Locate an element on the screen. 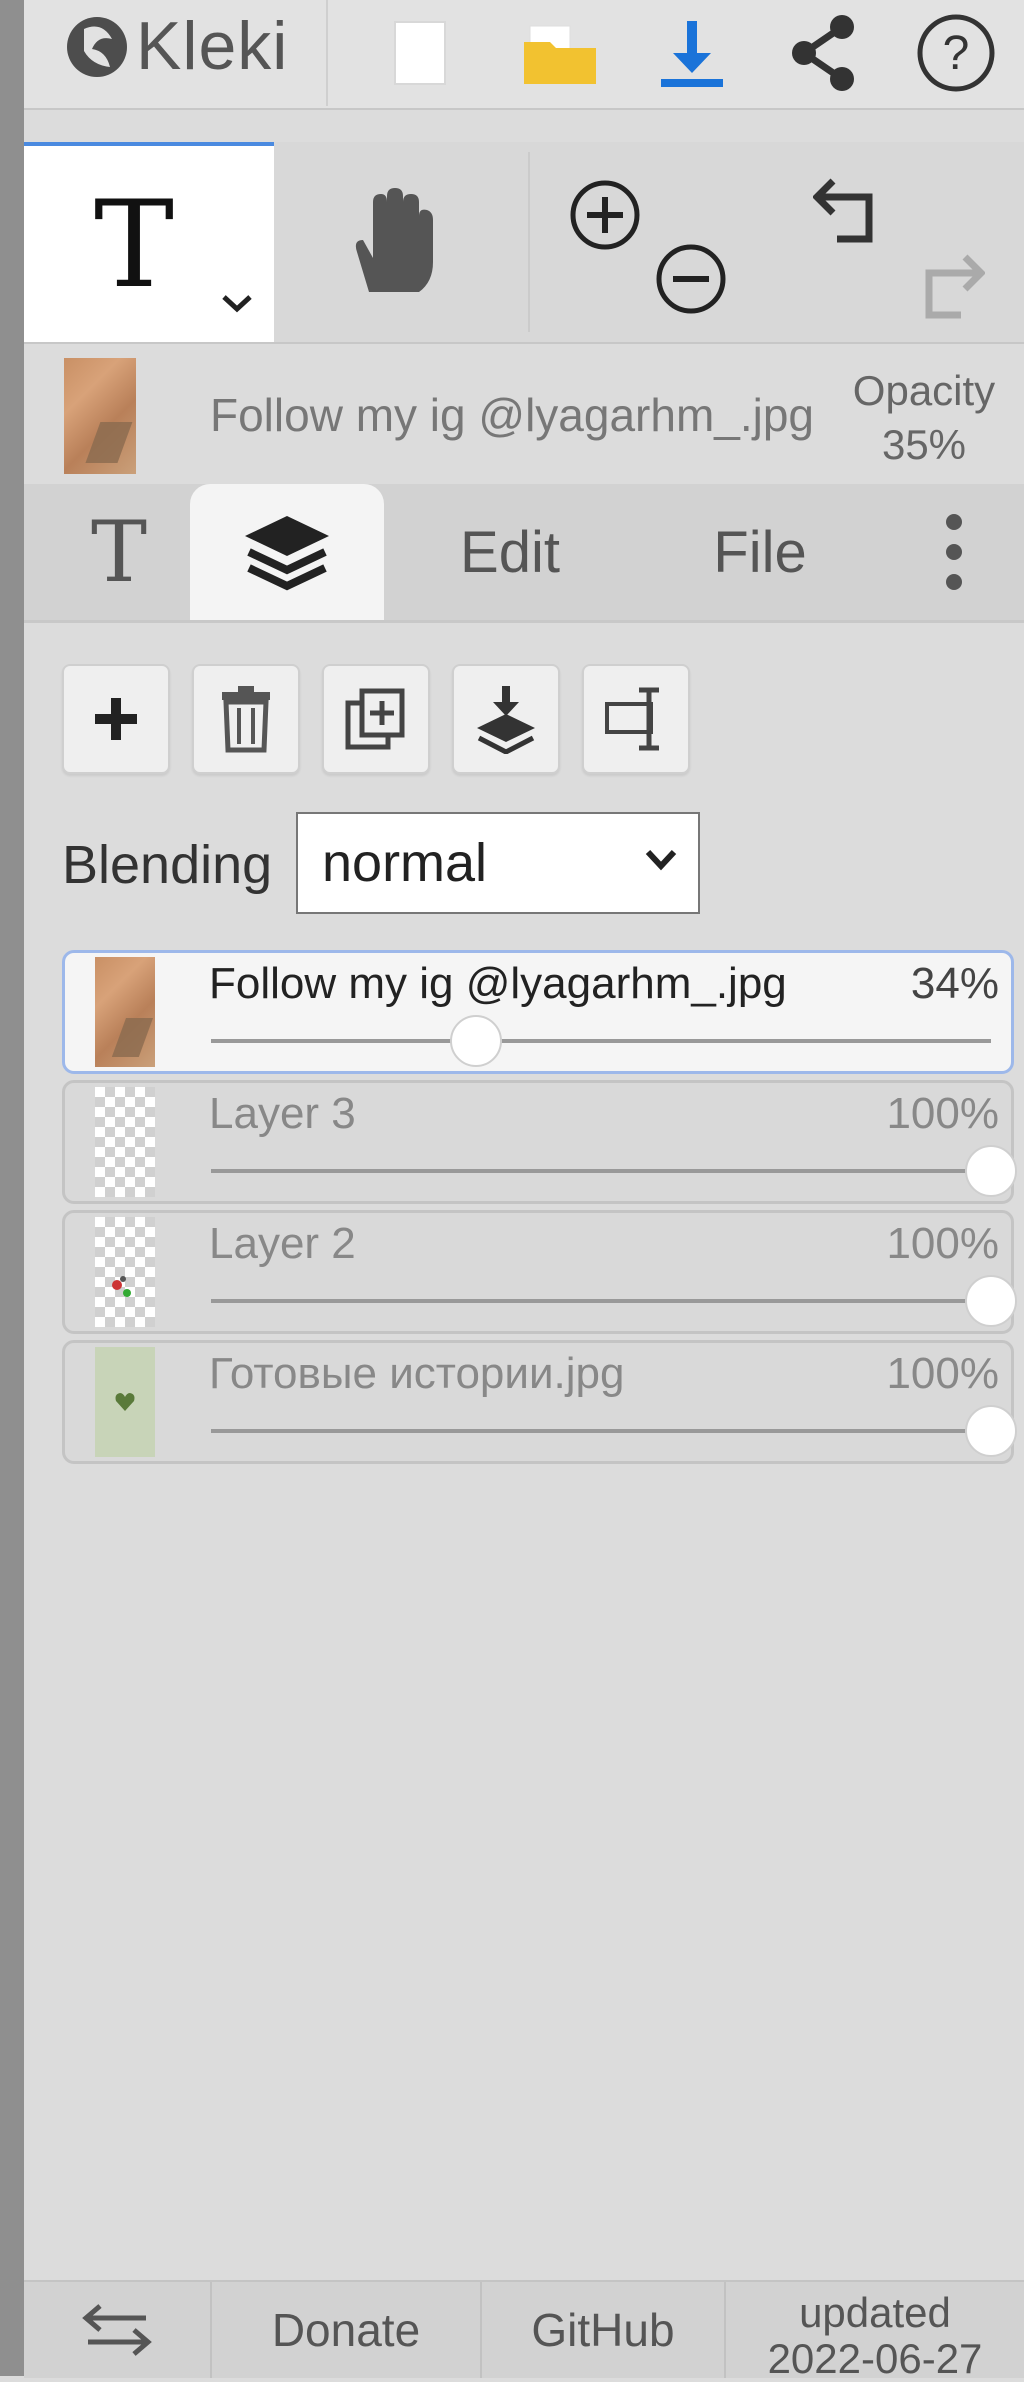  rename-layer-button is located at coordinates (636, 719).